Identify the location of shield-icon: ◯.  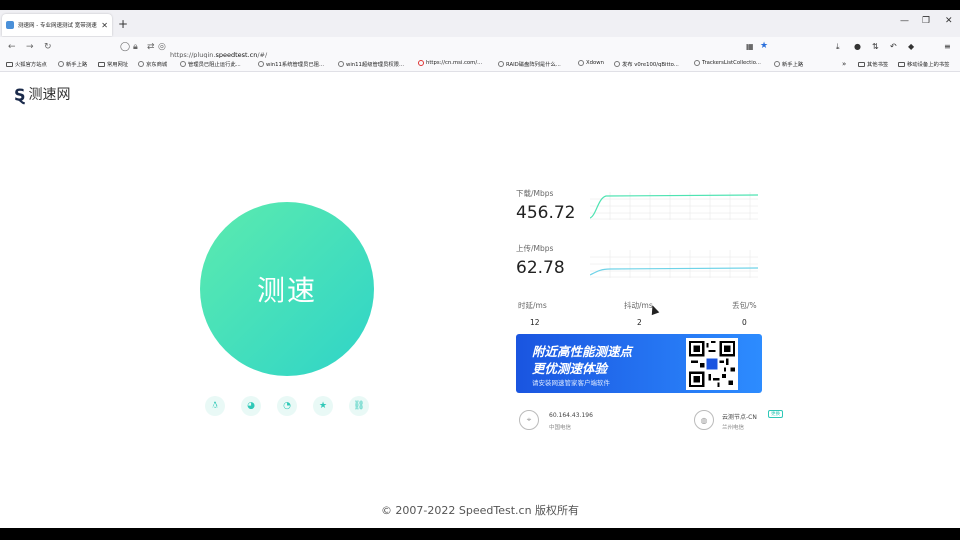
(125, 47).